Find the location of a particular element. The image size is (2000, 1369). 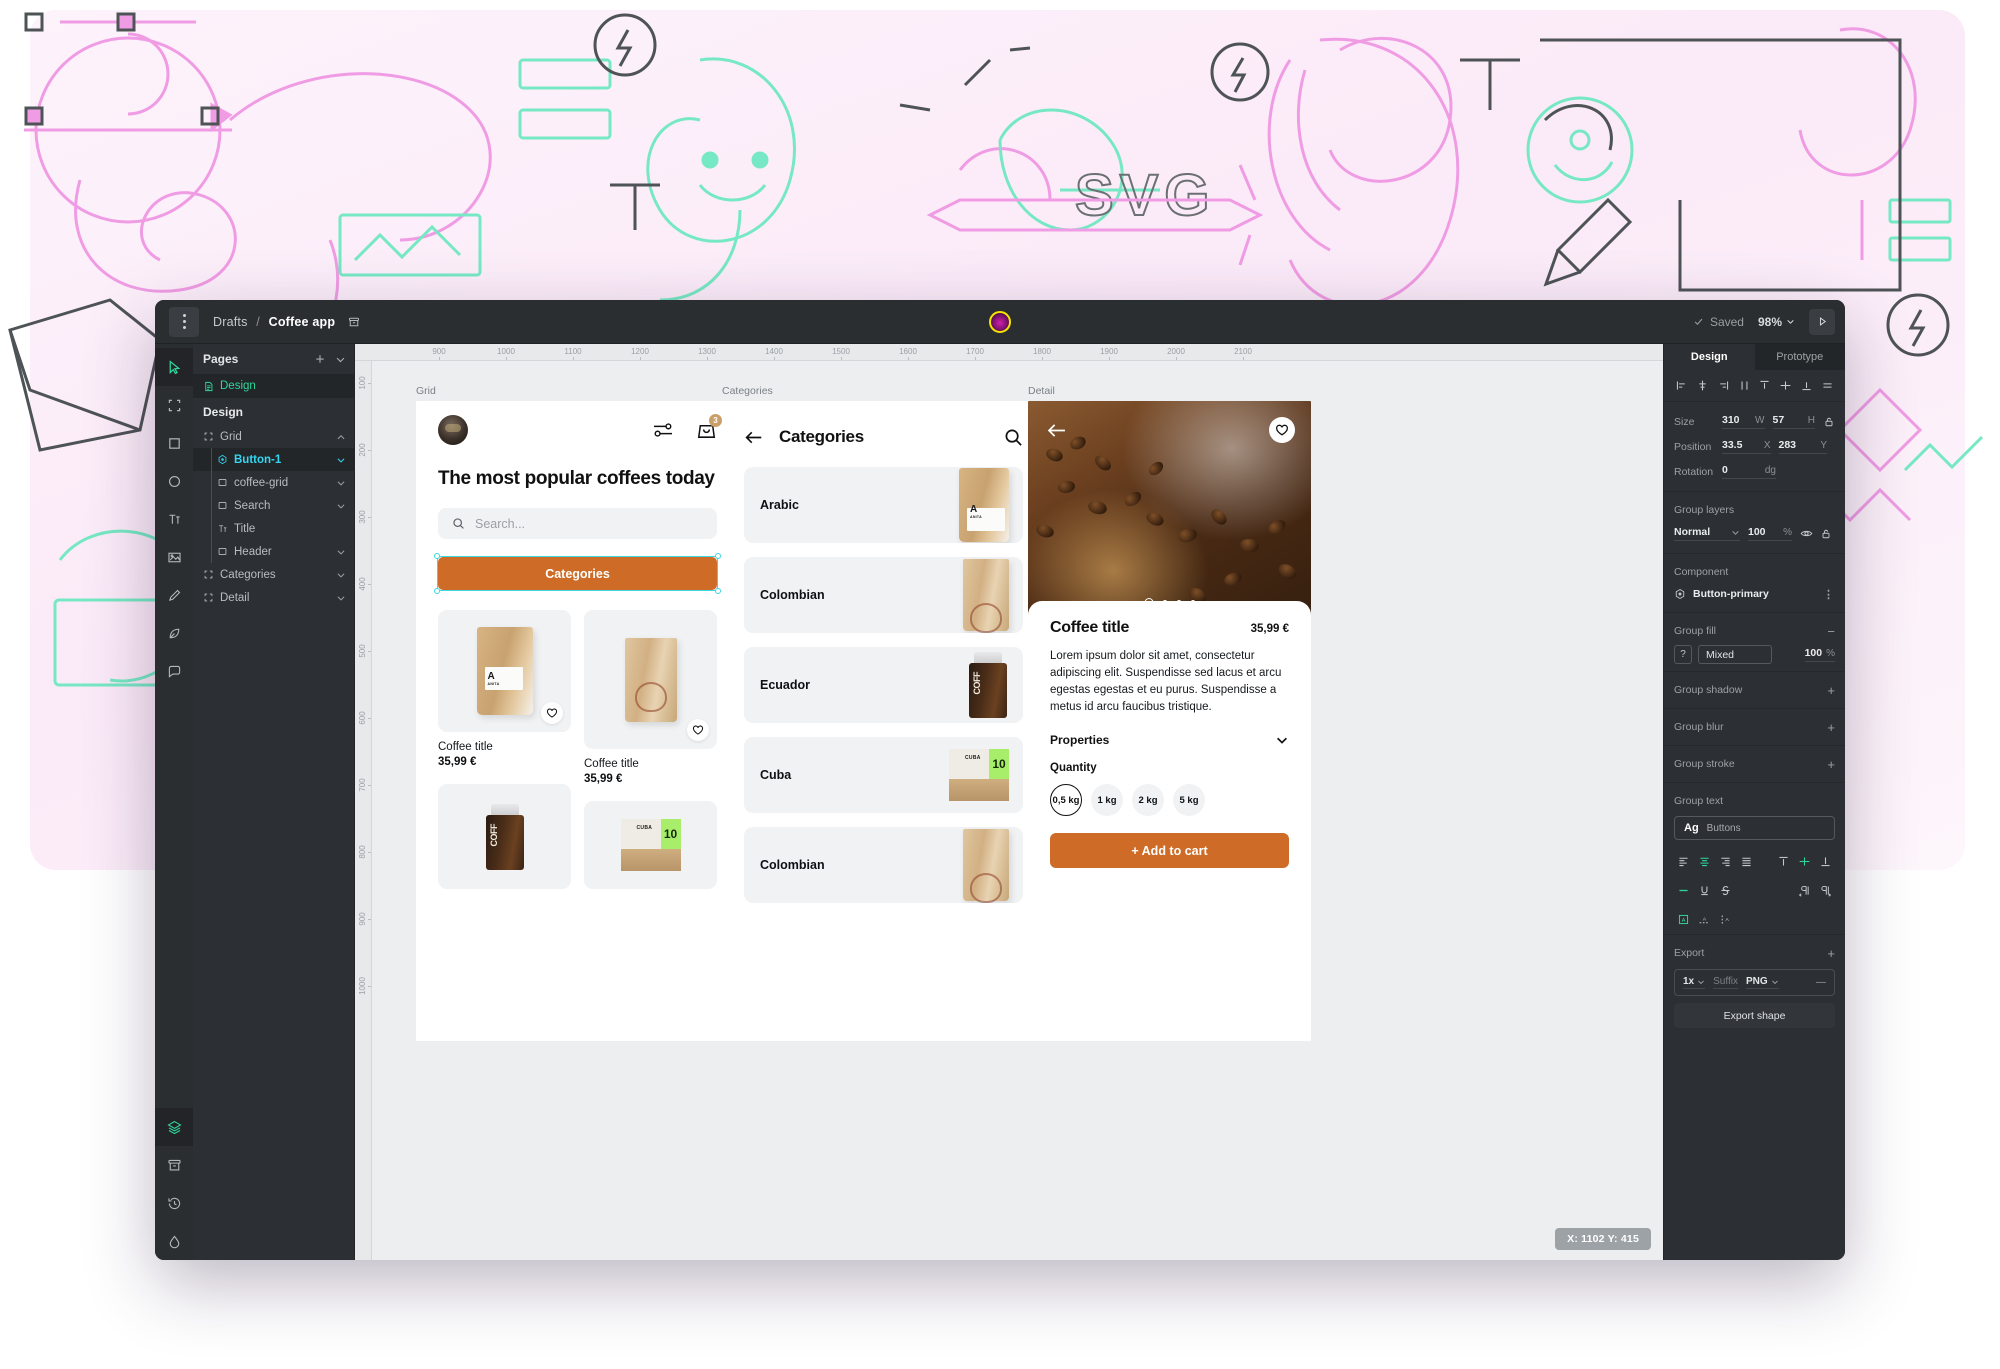

properties-accordion: Properties is located at coordinates (1169, 740).